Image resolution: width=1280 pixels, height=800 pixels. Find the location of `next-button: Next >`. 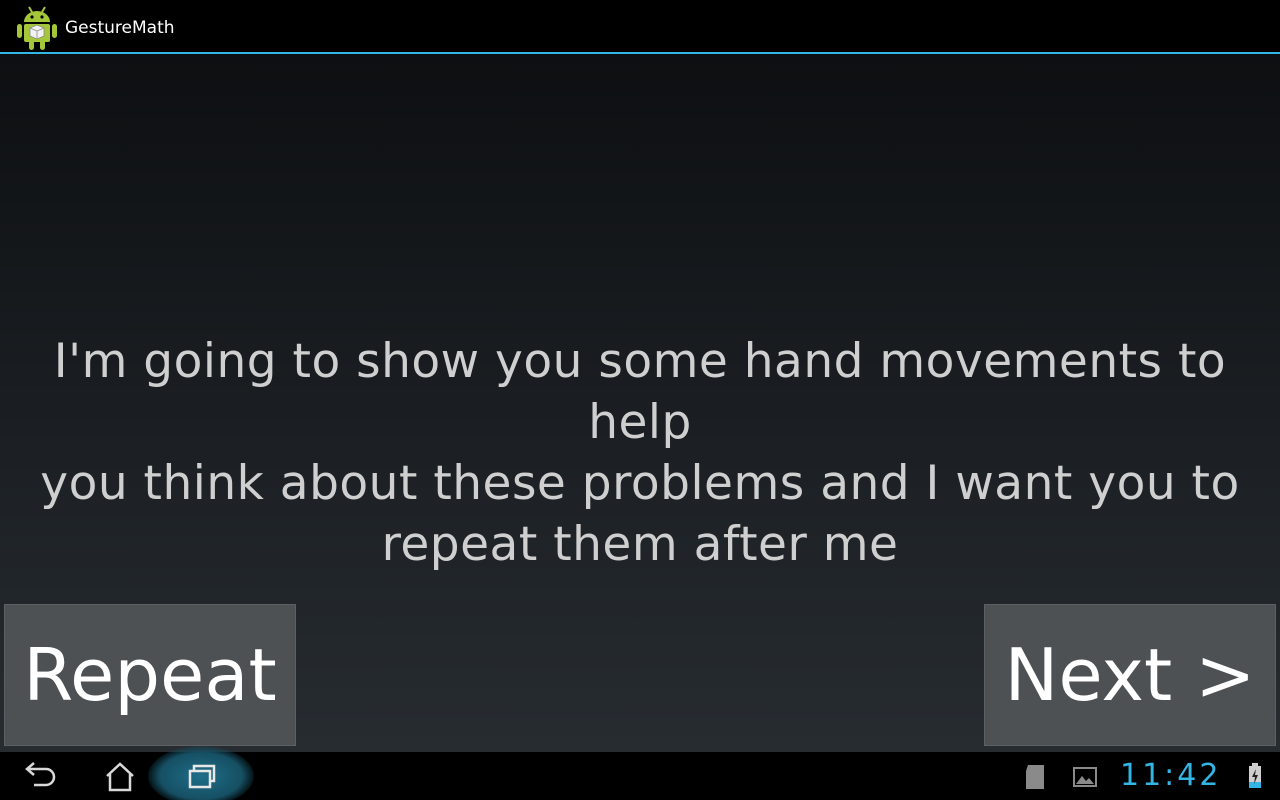

next-button: Next > is located at coordinates (1130, 675).